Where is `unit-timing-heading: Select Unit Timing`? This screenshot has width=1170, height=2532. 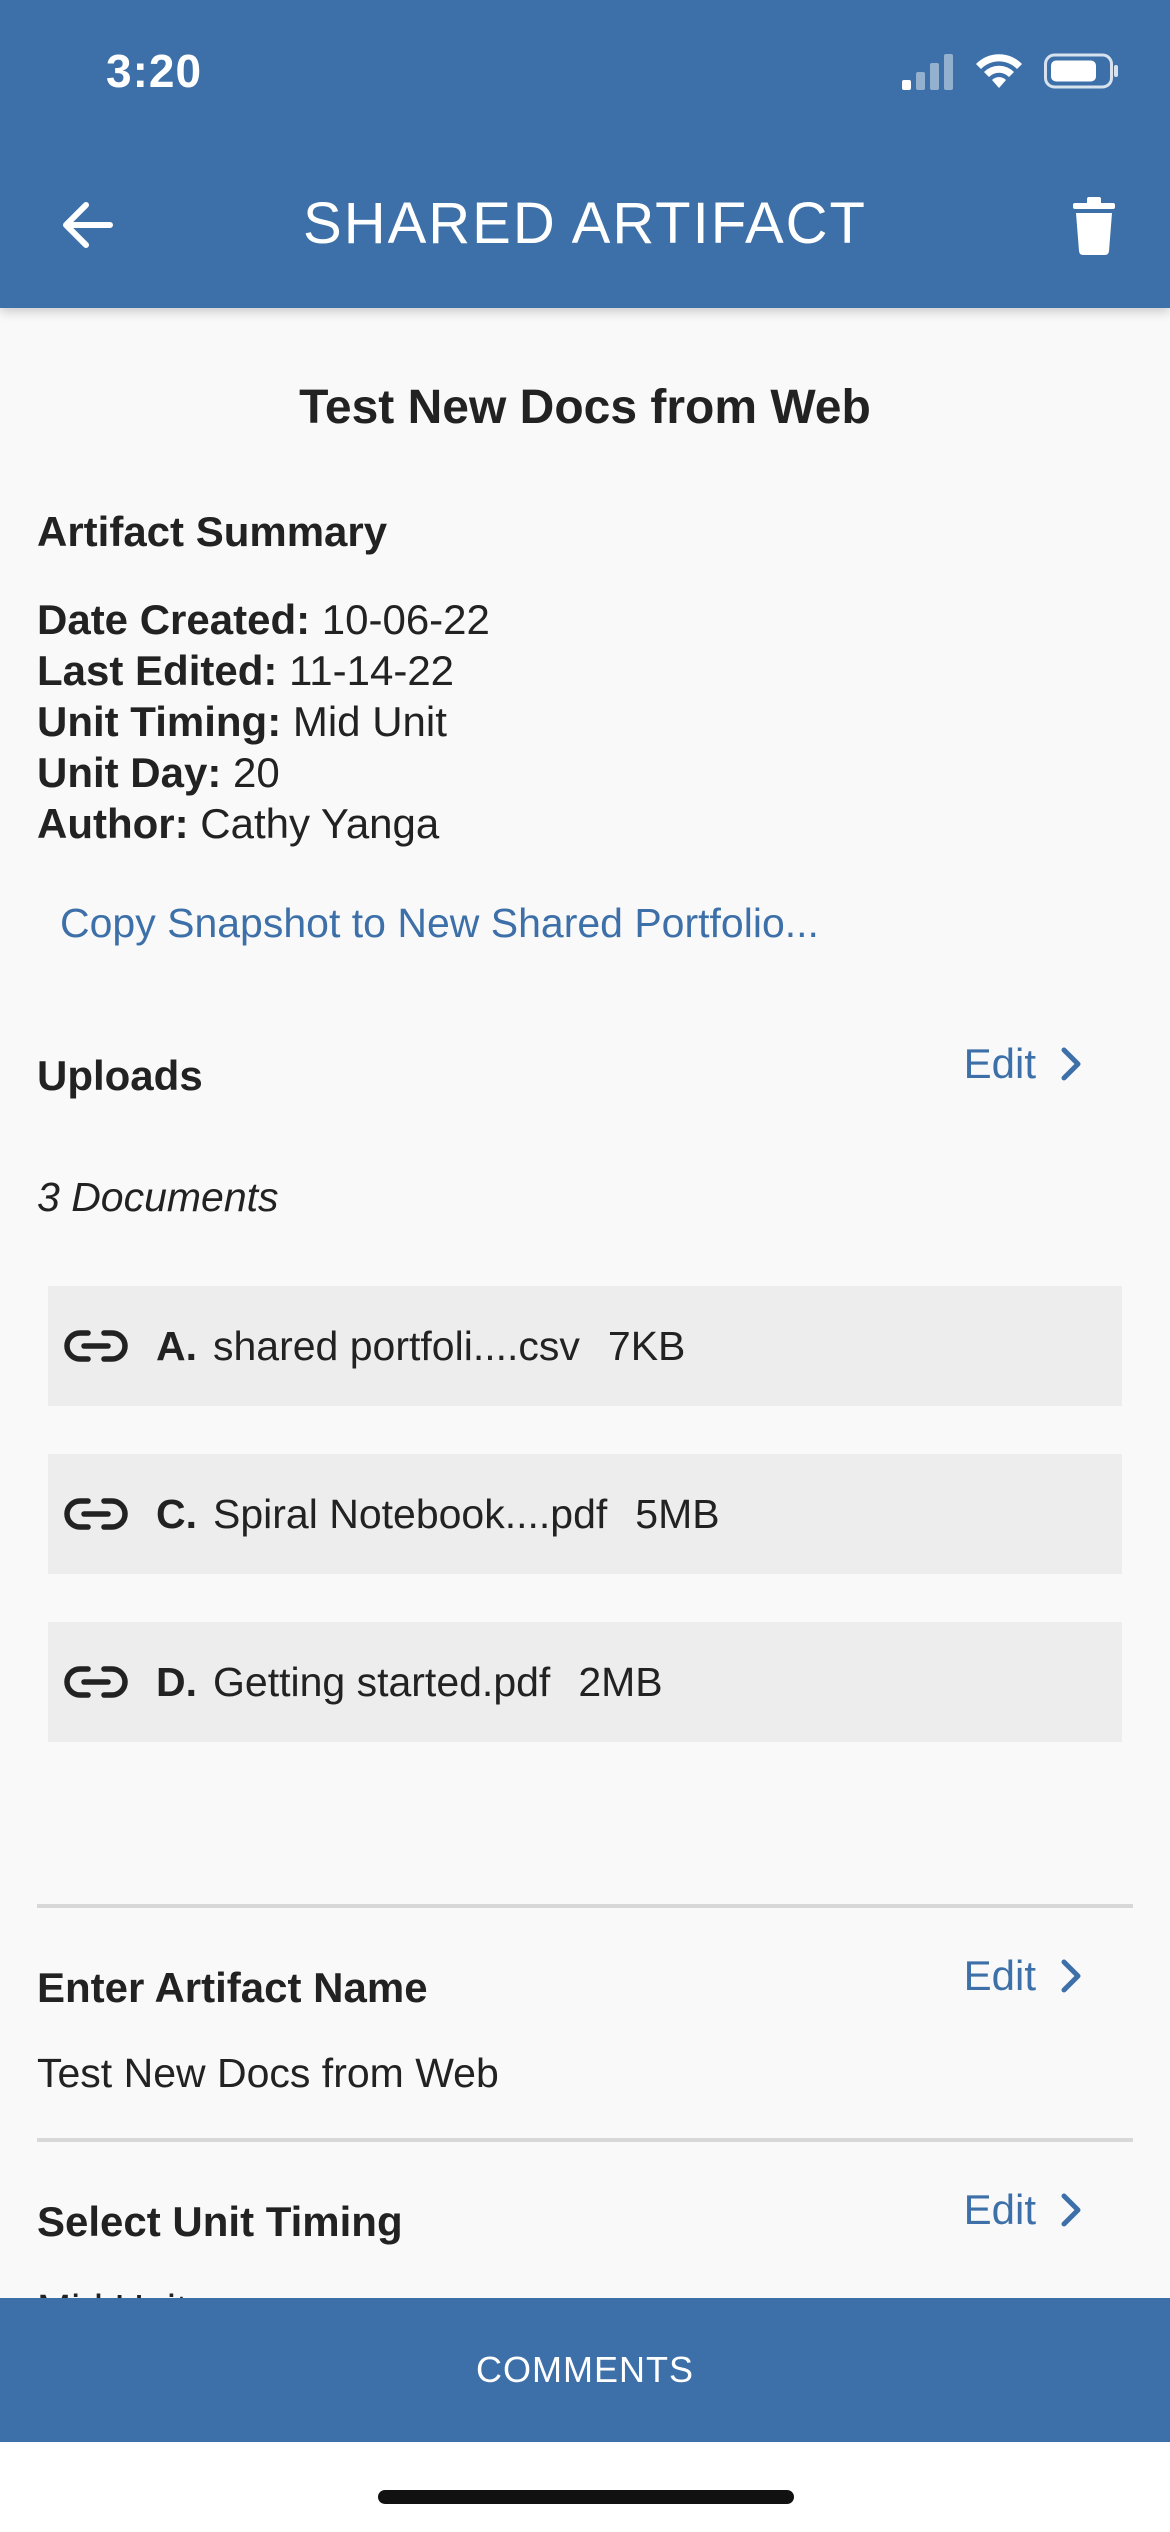 unit-timing-heading: Select Unit Timing is located at coordinates (220, 2221).